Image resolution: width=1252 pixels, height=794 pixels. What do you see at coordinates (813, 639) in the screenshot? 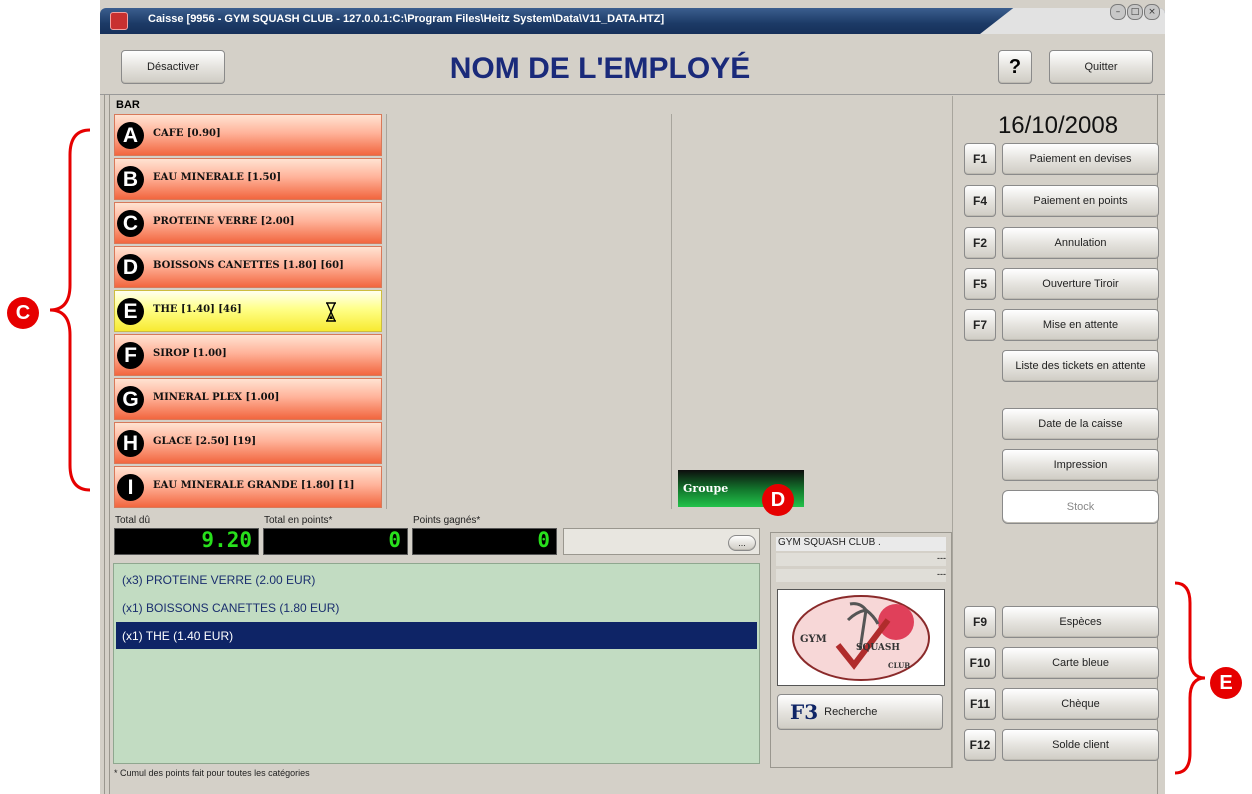
I see `logo-text-gym: GYM` at bounding box center [813, 639].